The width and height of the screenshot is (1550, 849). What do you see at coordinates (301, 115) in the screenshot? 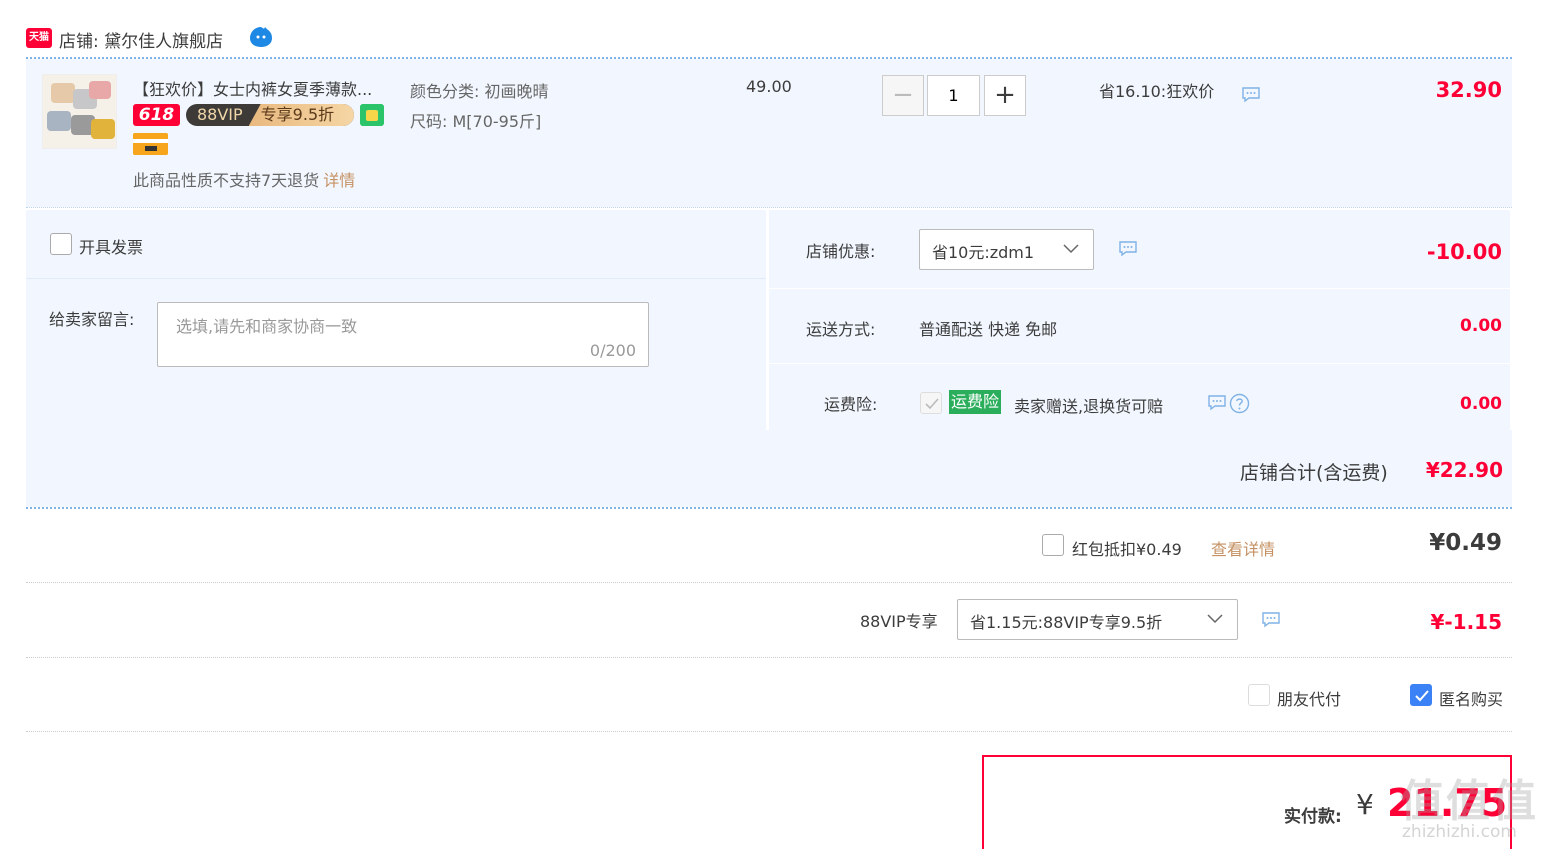
I see `badge-88vip-discount: 专享9.5折` at bounding box center [301, 115].